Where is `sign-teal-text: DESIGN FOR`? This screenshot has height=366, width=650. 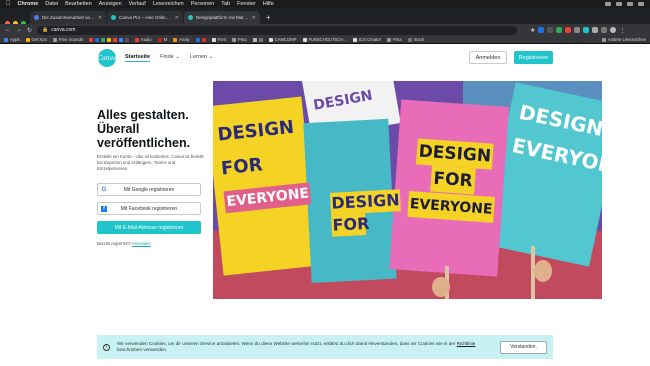
sign-teal-text: DESIGN FOR is located at coordinates (365, 213).